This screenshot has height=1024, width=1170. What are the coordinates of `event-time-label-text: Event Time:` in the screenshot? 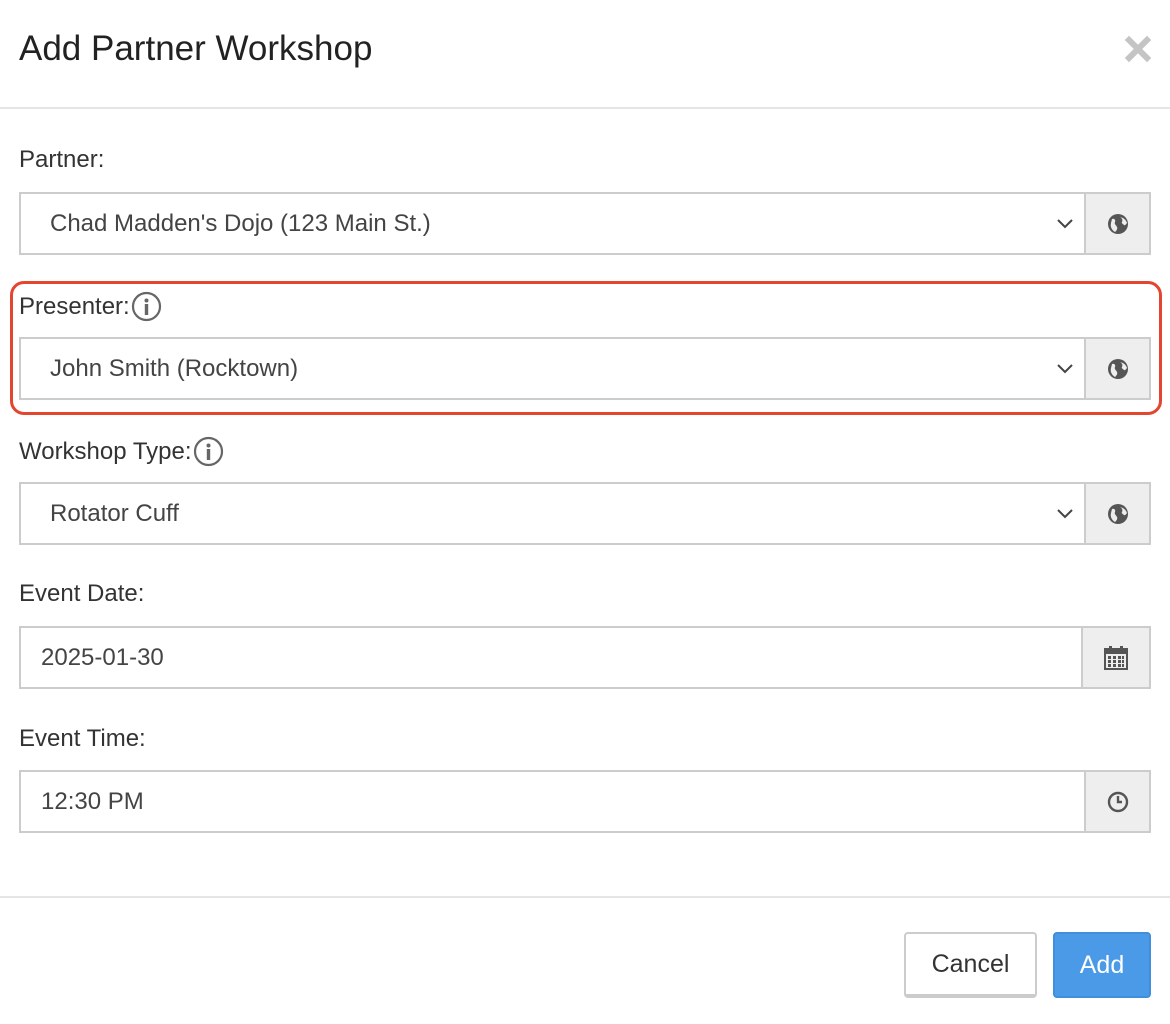 It's located at (82, 738).